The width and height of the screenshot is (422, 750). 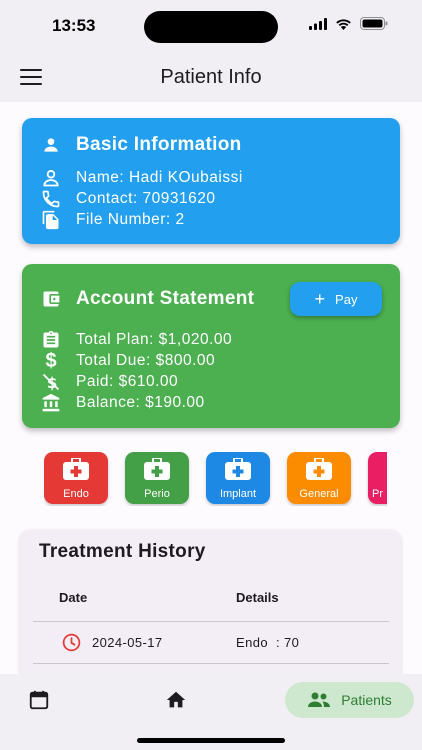 I want to click on patient-file-number: File Number: 2, so click(x=130, y=219).